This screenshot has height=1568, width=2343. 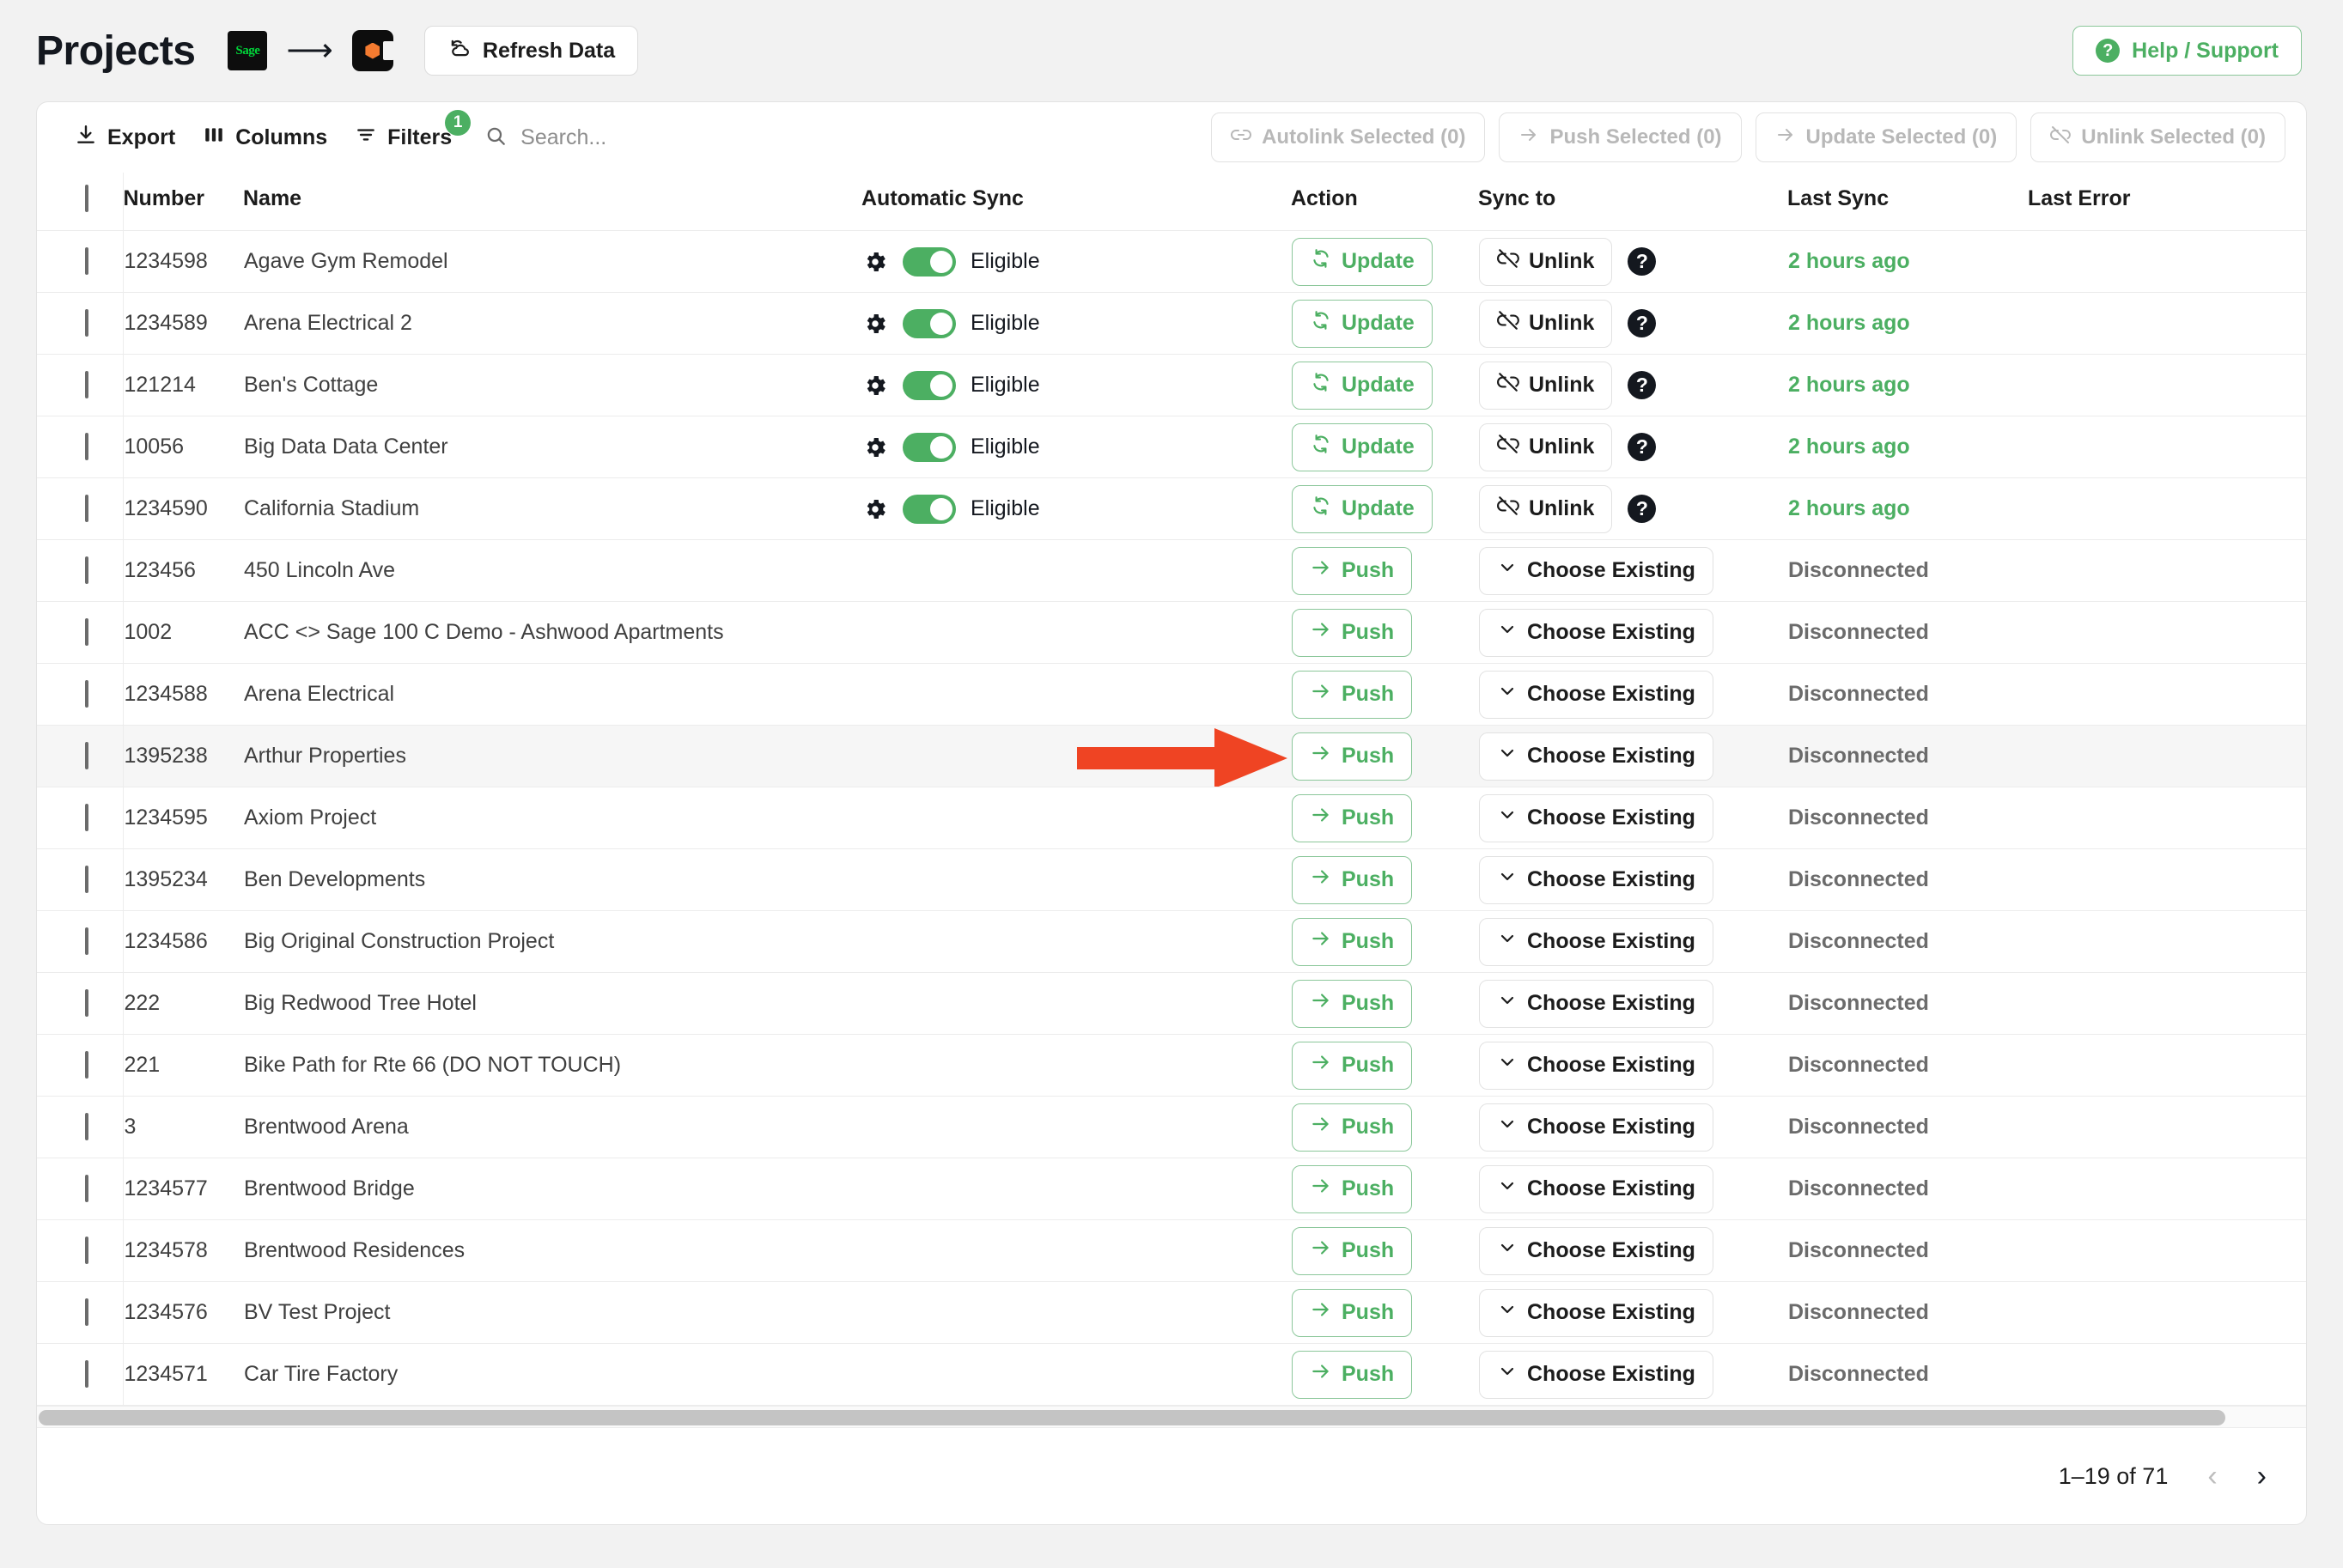 What do you see at coordinates (1171, 1417) in the screenshot?
I see `horizontal-scrollbar-track` at bounding box center [1171, 1417].